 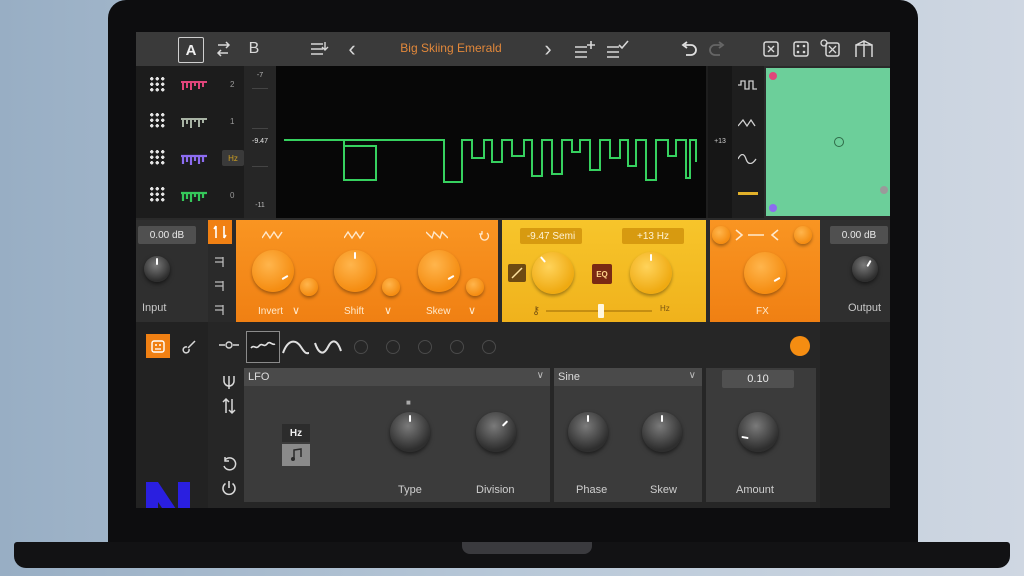 I want to click on output-gain-knob, so click(x=865, y=269).